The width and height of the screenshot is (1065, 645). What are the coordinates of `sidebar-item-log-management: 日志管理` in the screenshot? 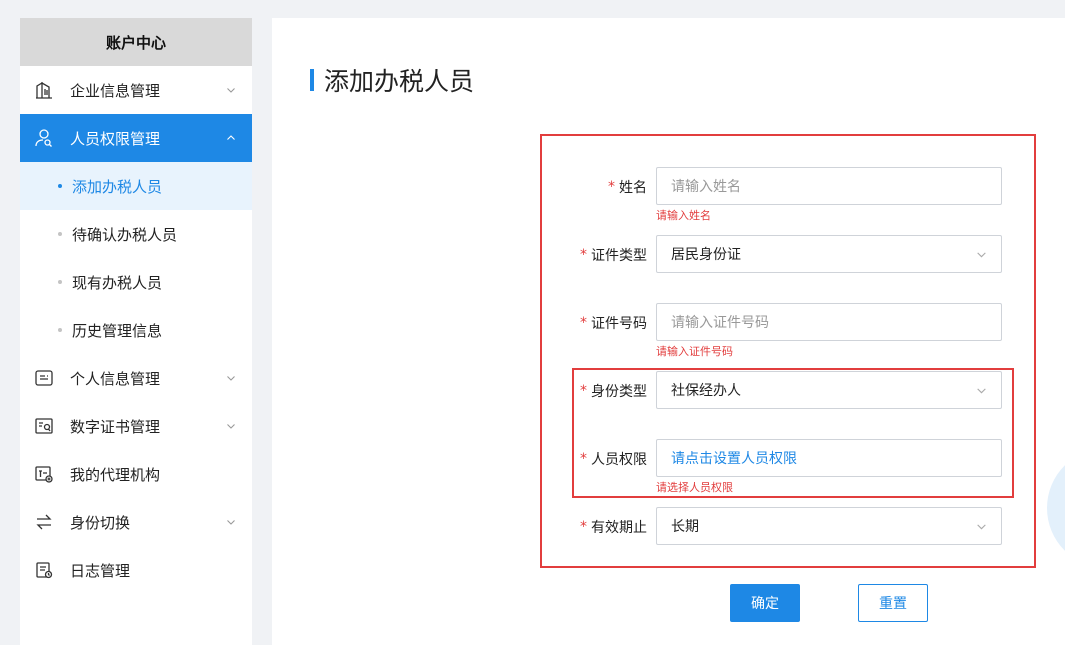 It's located at (136, 570).